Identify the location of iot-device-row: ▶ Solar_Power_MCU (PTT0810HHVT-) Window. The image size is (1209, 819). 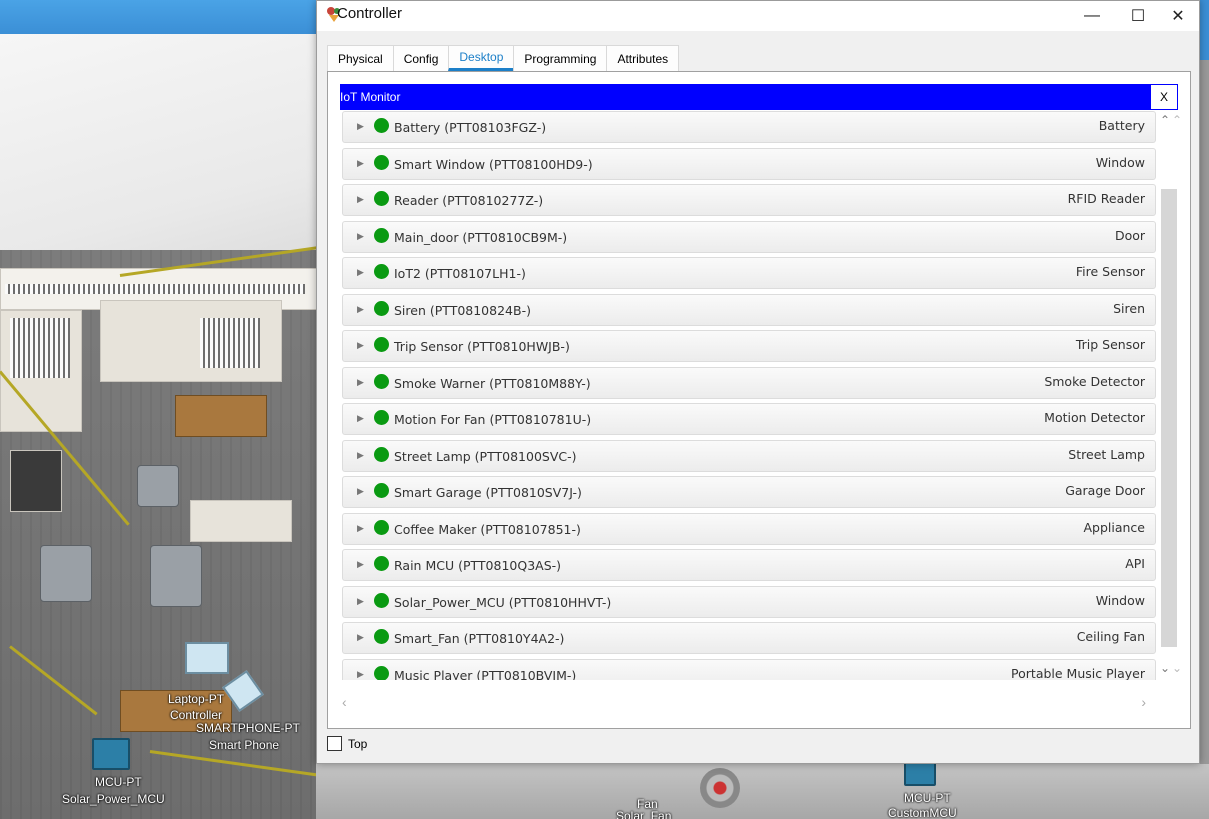
(749, 601).